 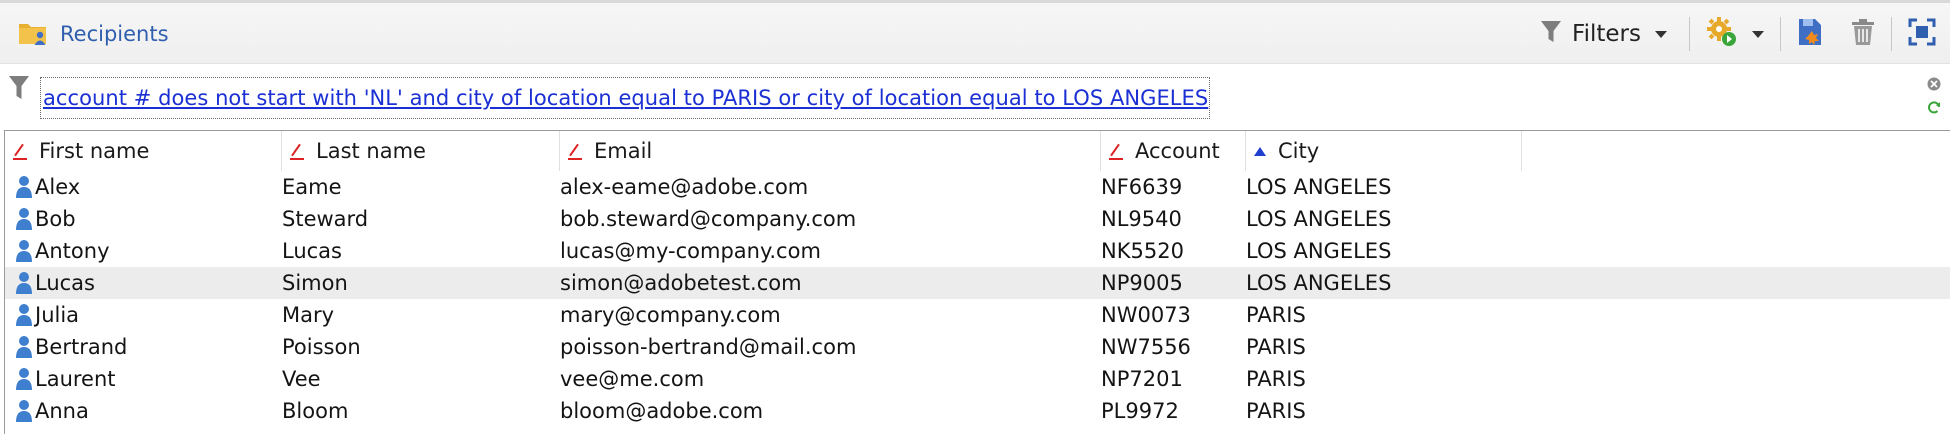 I want to click on cell-first: Antony, so click(x=72, y=251).